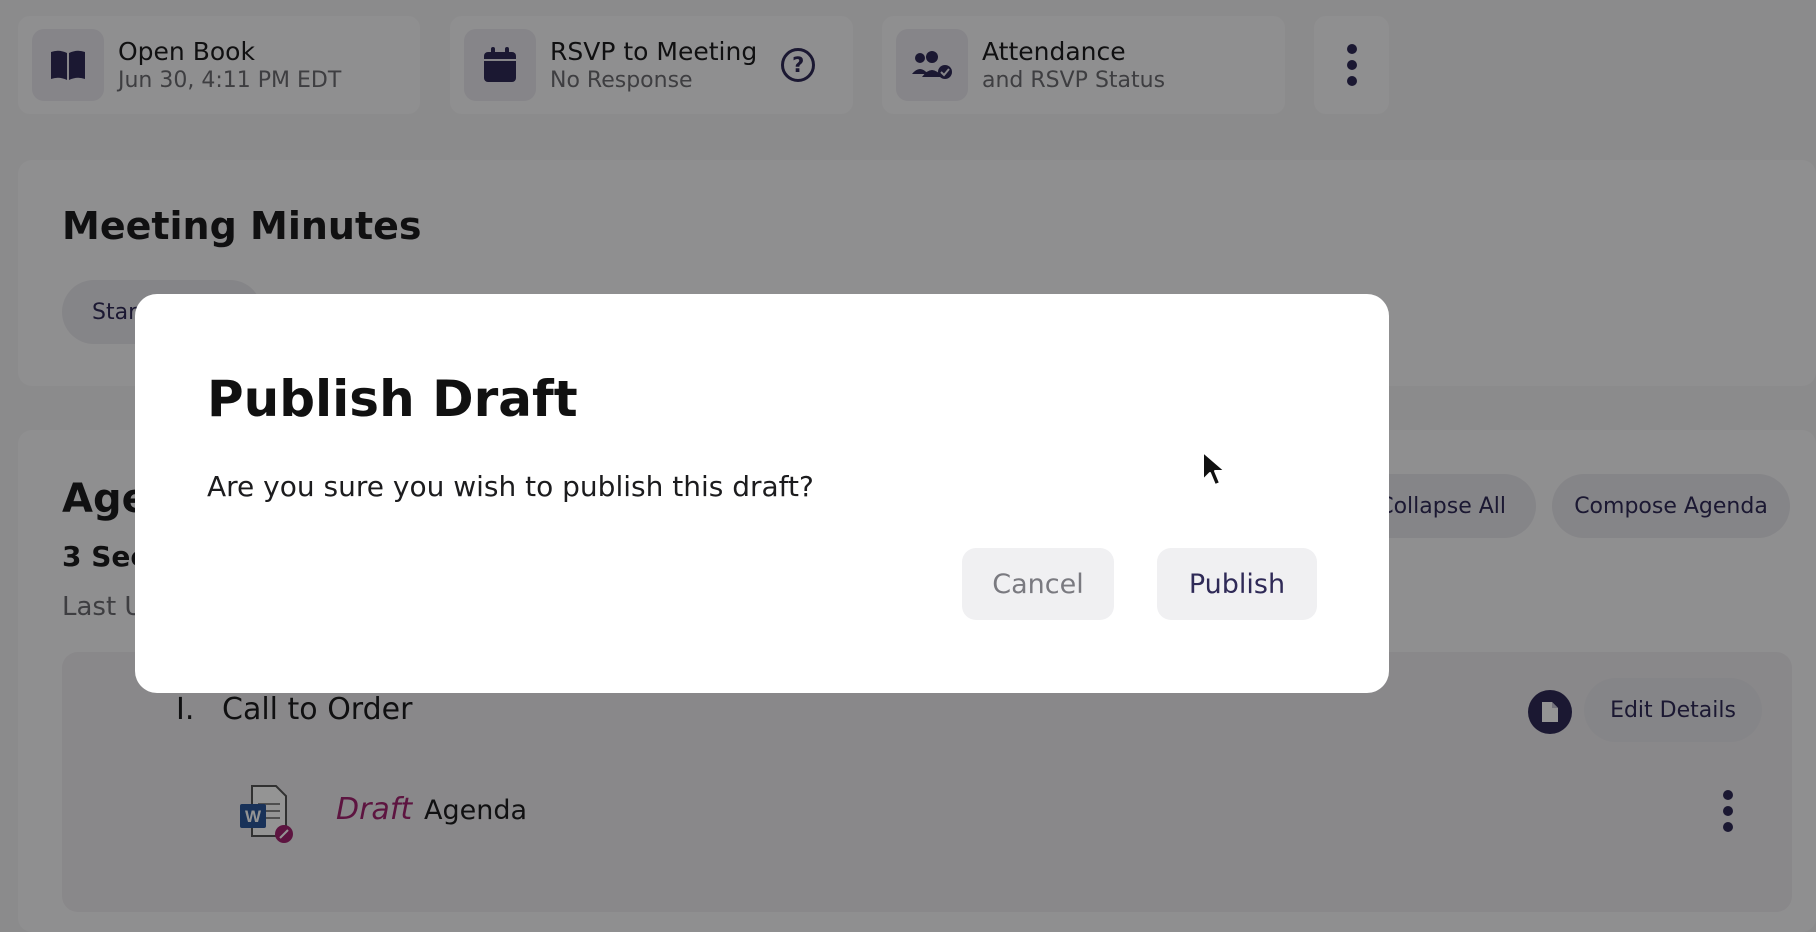 Image resolution: width=1816 pixels, height=932 pixels. I want to click on publish-button: Publish, so click(1237, 584).